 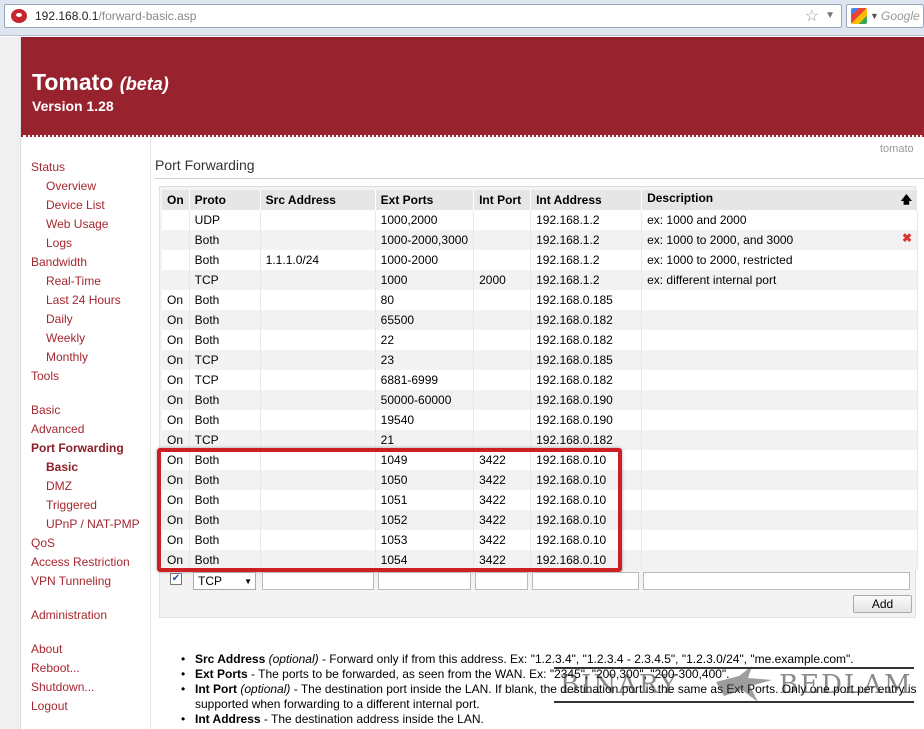 What do you see at coordinates (425, 480) in the screenshot?
I see `cell-ext-ports: 1050` at bounding box center [425, 480].